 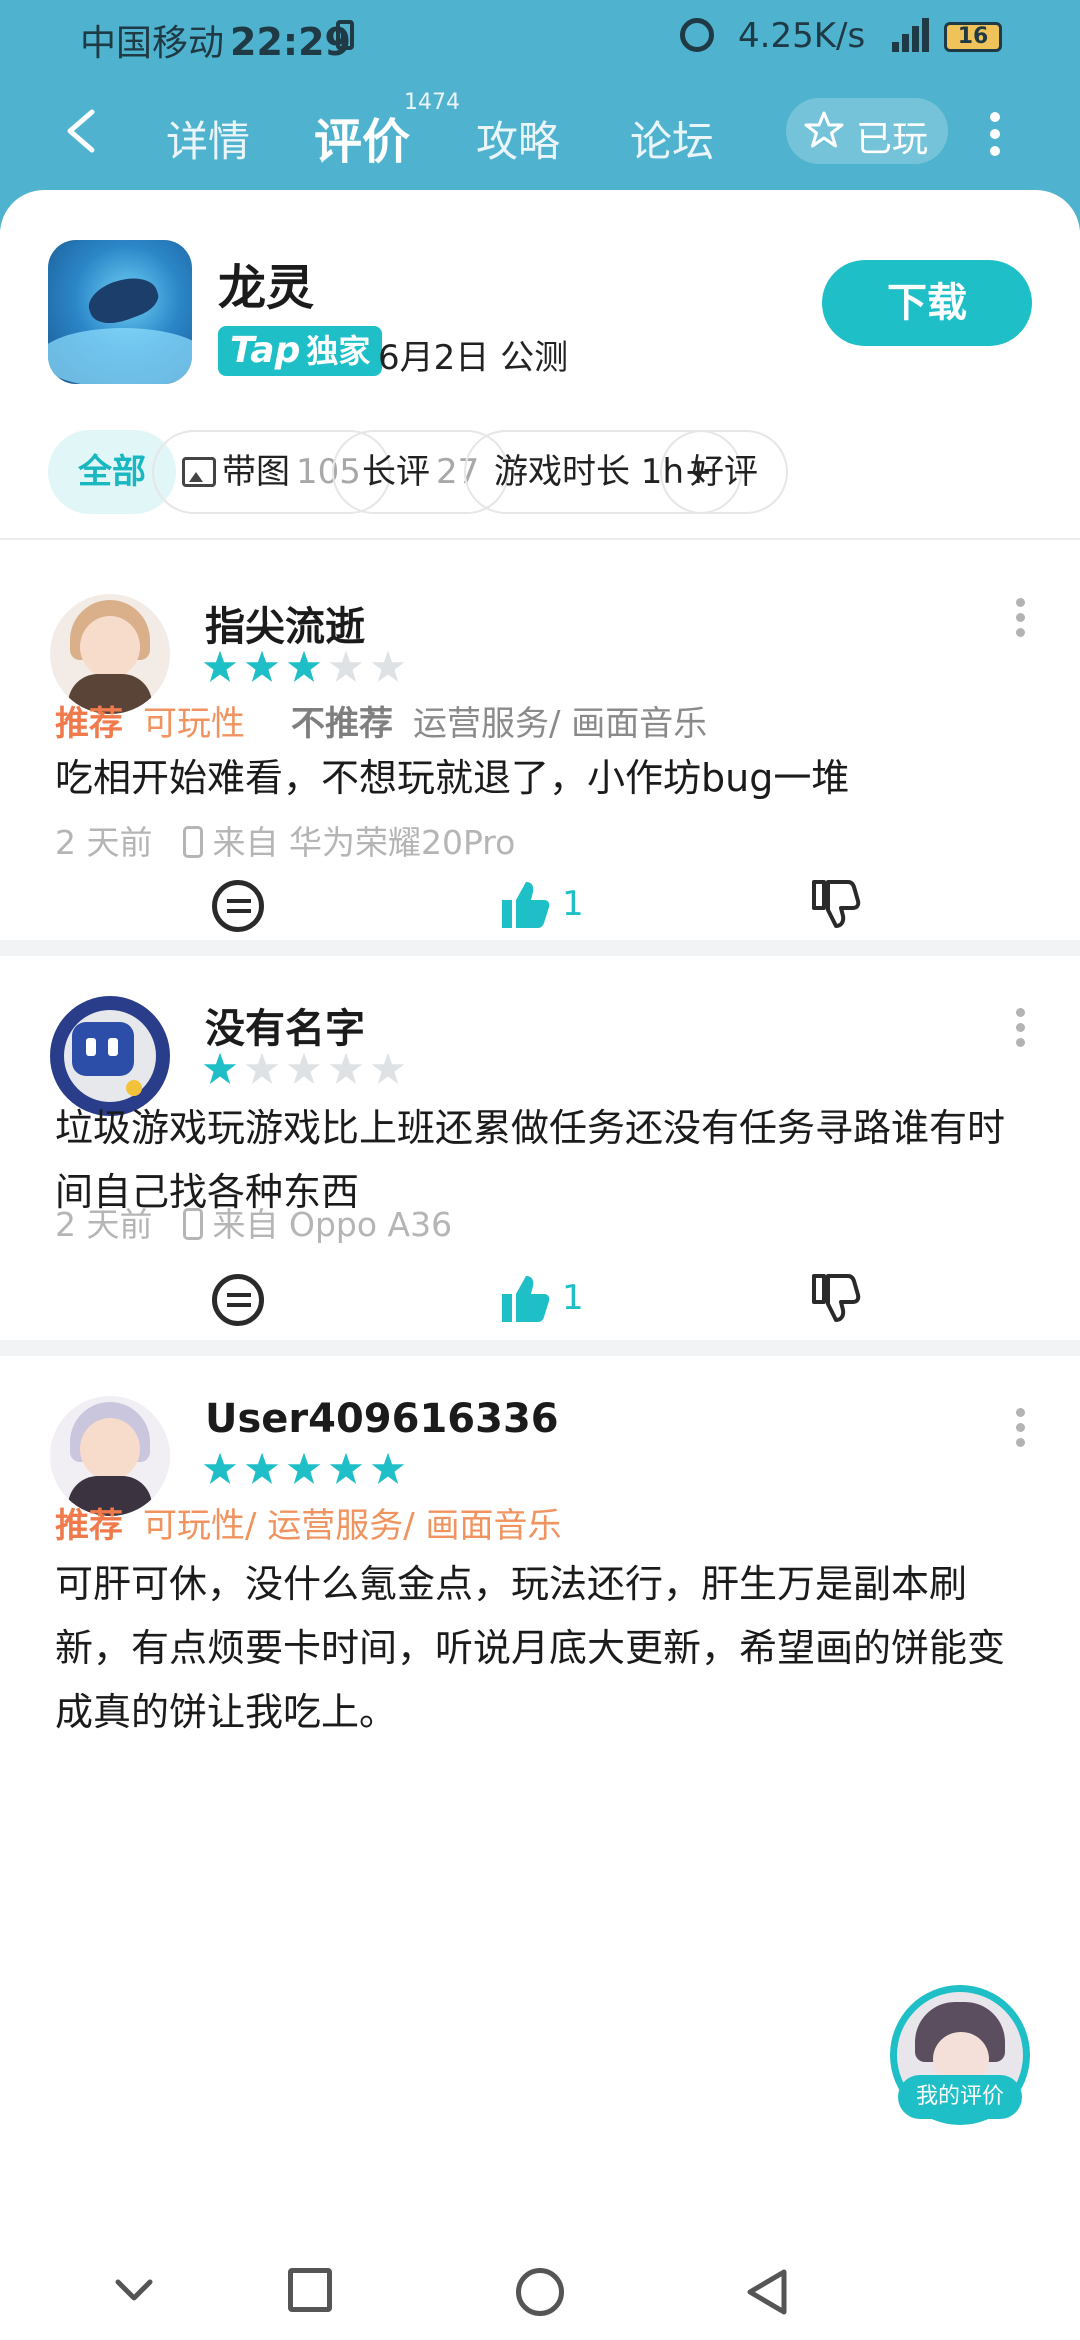 I want to click on tab-forum: 论坛, so click(x=672, y=138).